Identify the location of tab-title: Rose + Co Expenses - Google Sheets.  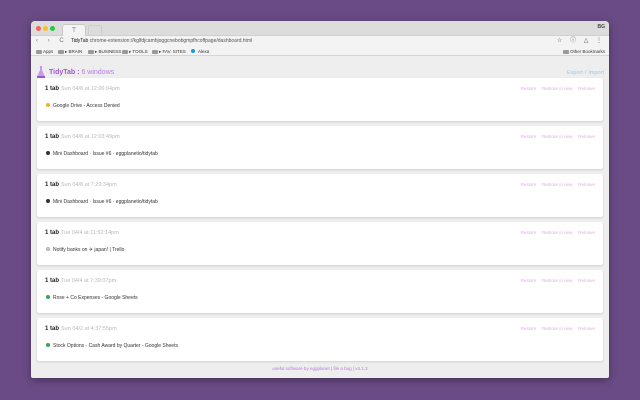
(95, 298).